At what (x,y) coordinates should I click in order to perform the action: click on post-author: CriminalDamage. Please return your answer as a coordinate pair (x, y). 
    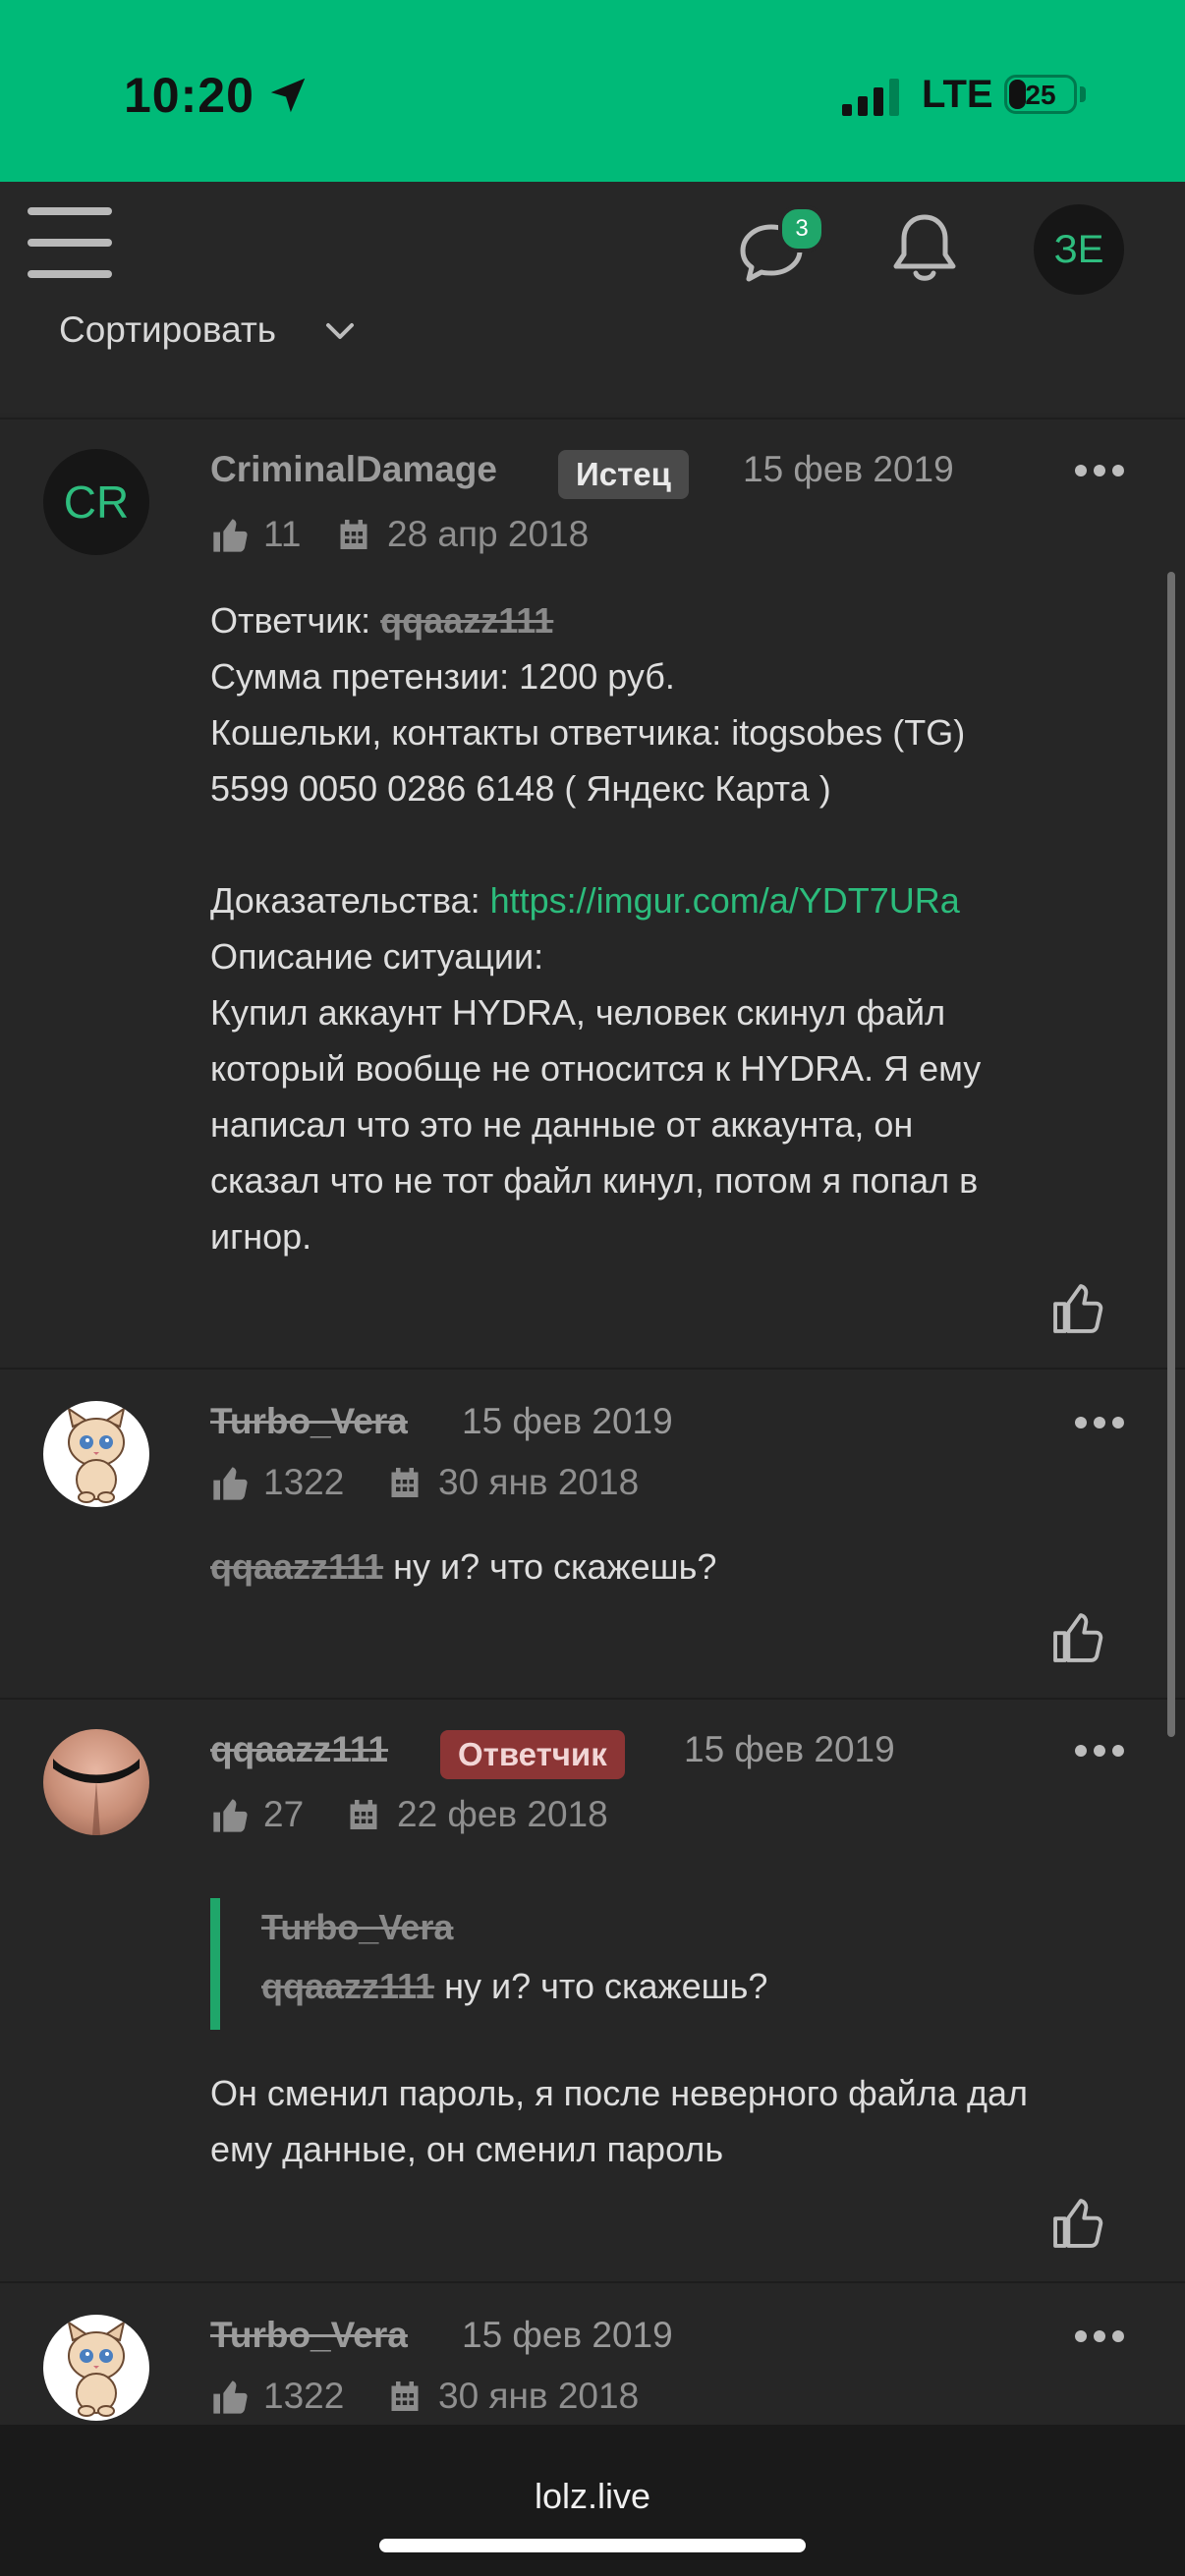
    Looking at the image, I should click on (353, 469).